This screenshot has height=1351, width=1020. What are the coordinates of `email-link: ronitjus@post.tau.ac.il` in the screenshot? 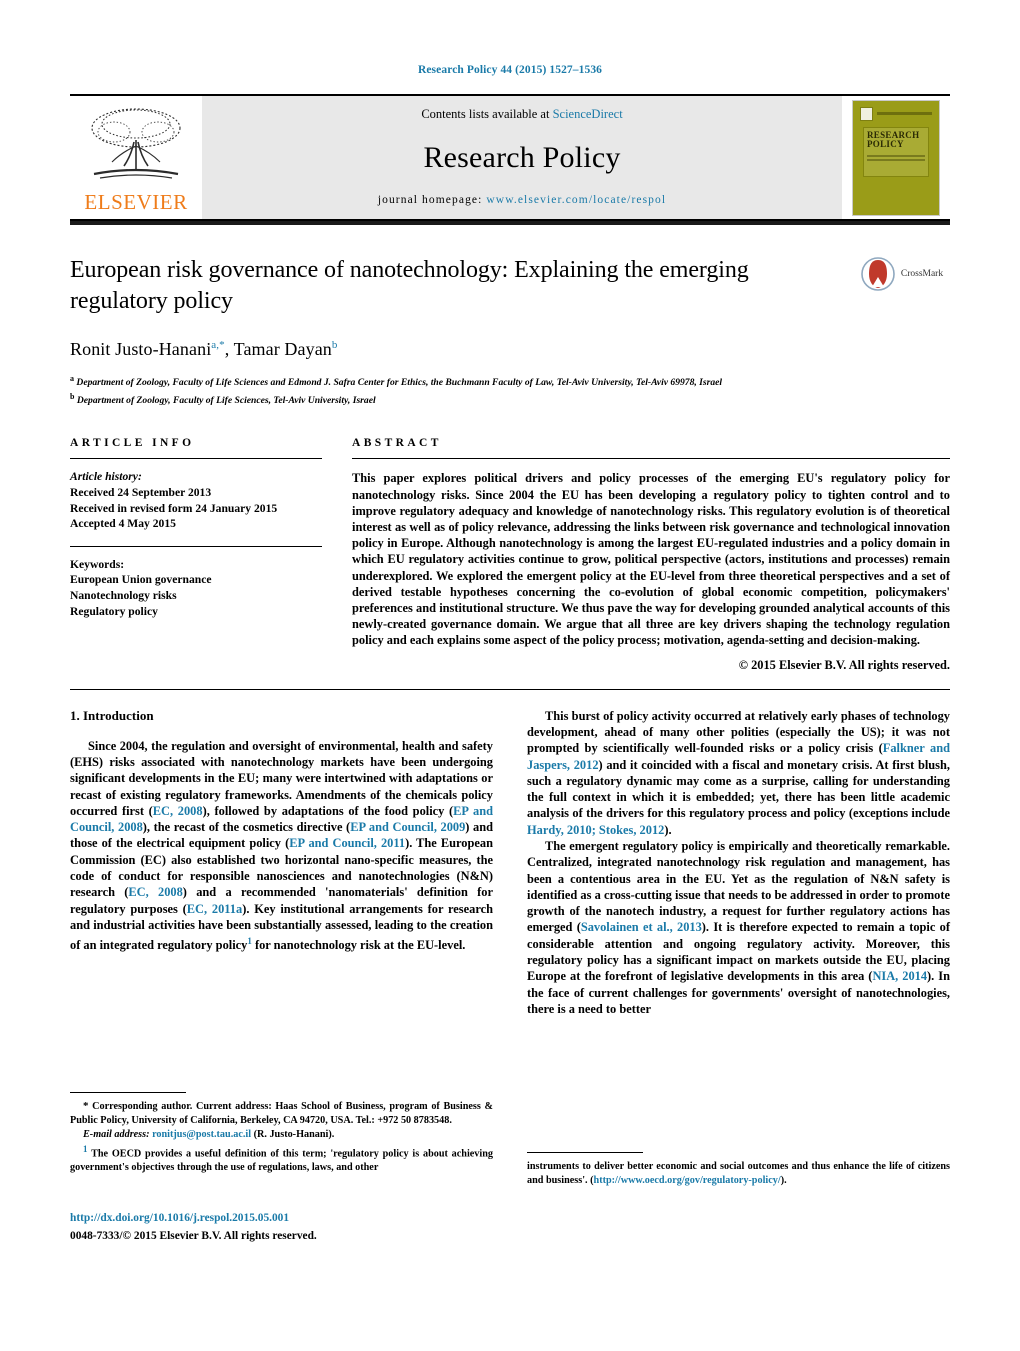 It's located at (201, 1134).